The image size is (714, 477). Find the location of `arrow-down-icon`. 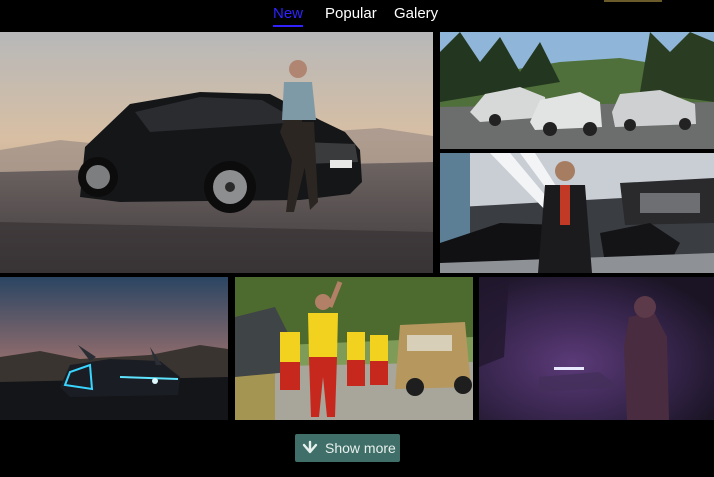

arrow-down-icon is located at coordinates (310, 447).